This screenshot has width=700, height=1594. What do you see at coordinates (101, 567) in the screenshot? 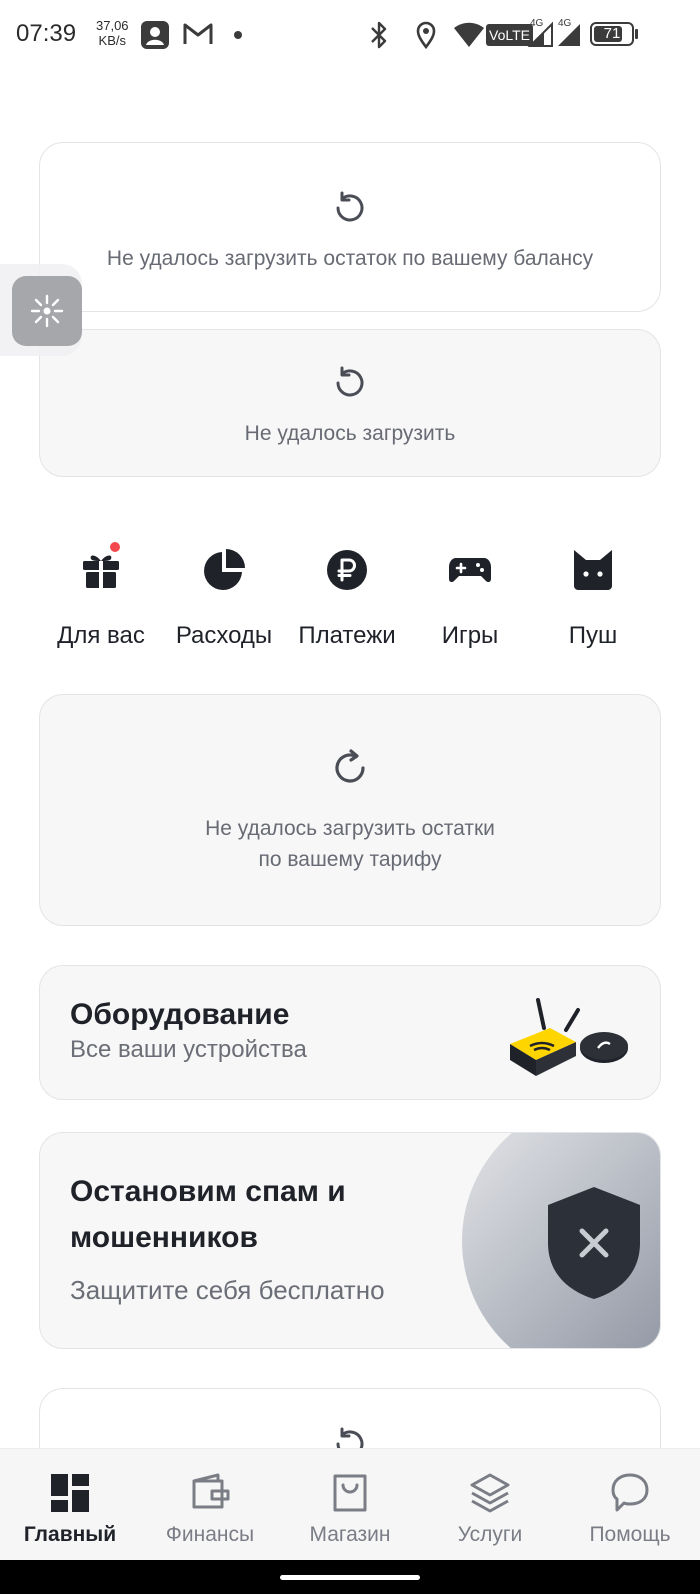
I see `gift-icon` at bounding box center [101, 567].